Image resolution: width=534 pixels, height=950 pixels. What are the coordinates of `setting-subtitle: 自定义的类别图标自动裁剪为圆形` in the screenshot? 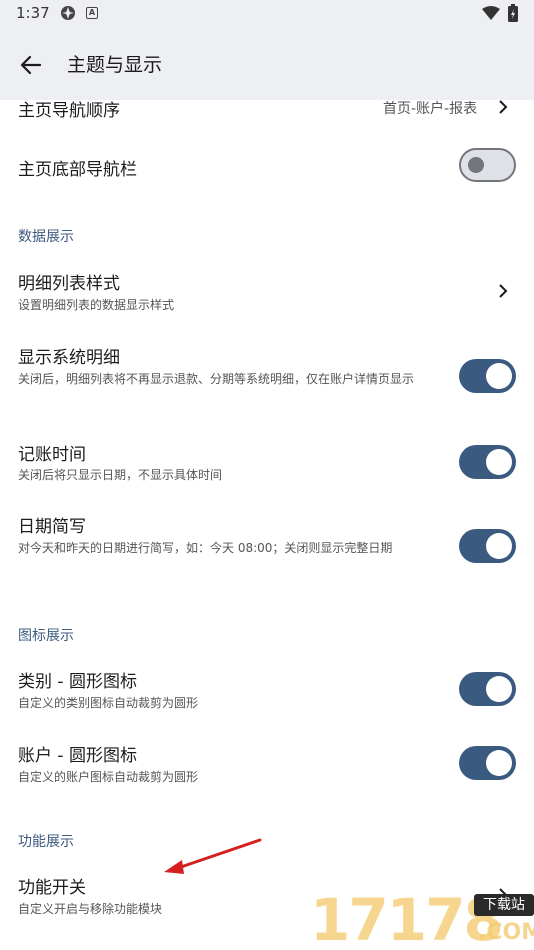 It's located at (108, 703).